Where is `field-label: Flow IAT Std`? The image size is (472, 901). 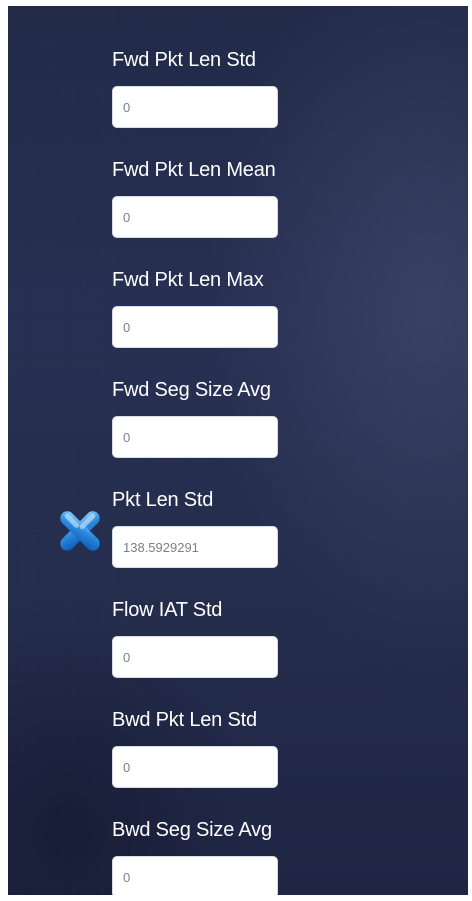 field-label: Flow IAT Std is located at coordinates (167, 610).